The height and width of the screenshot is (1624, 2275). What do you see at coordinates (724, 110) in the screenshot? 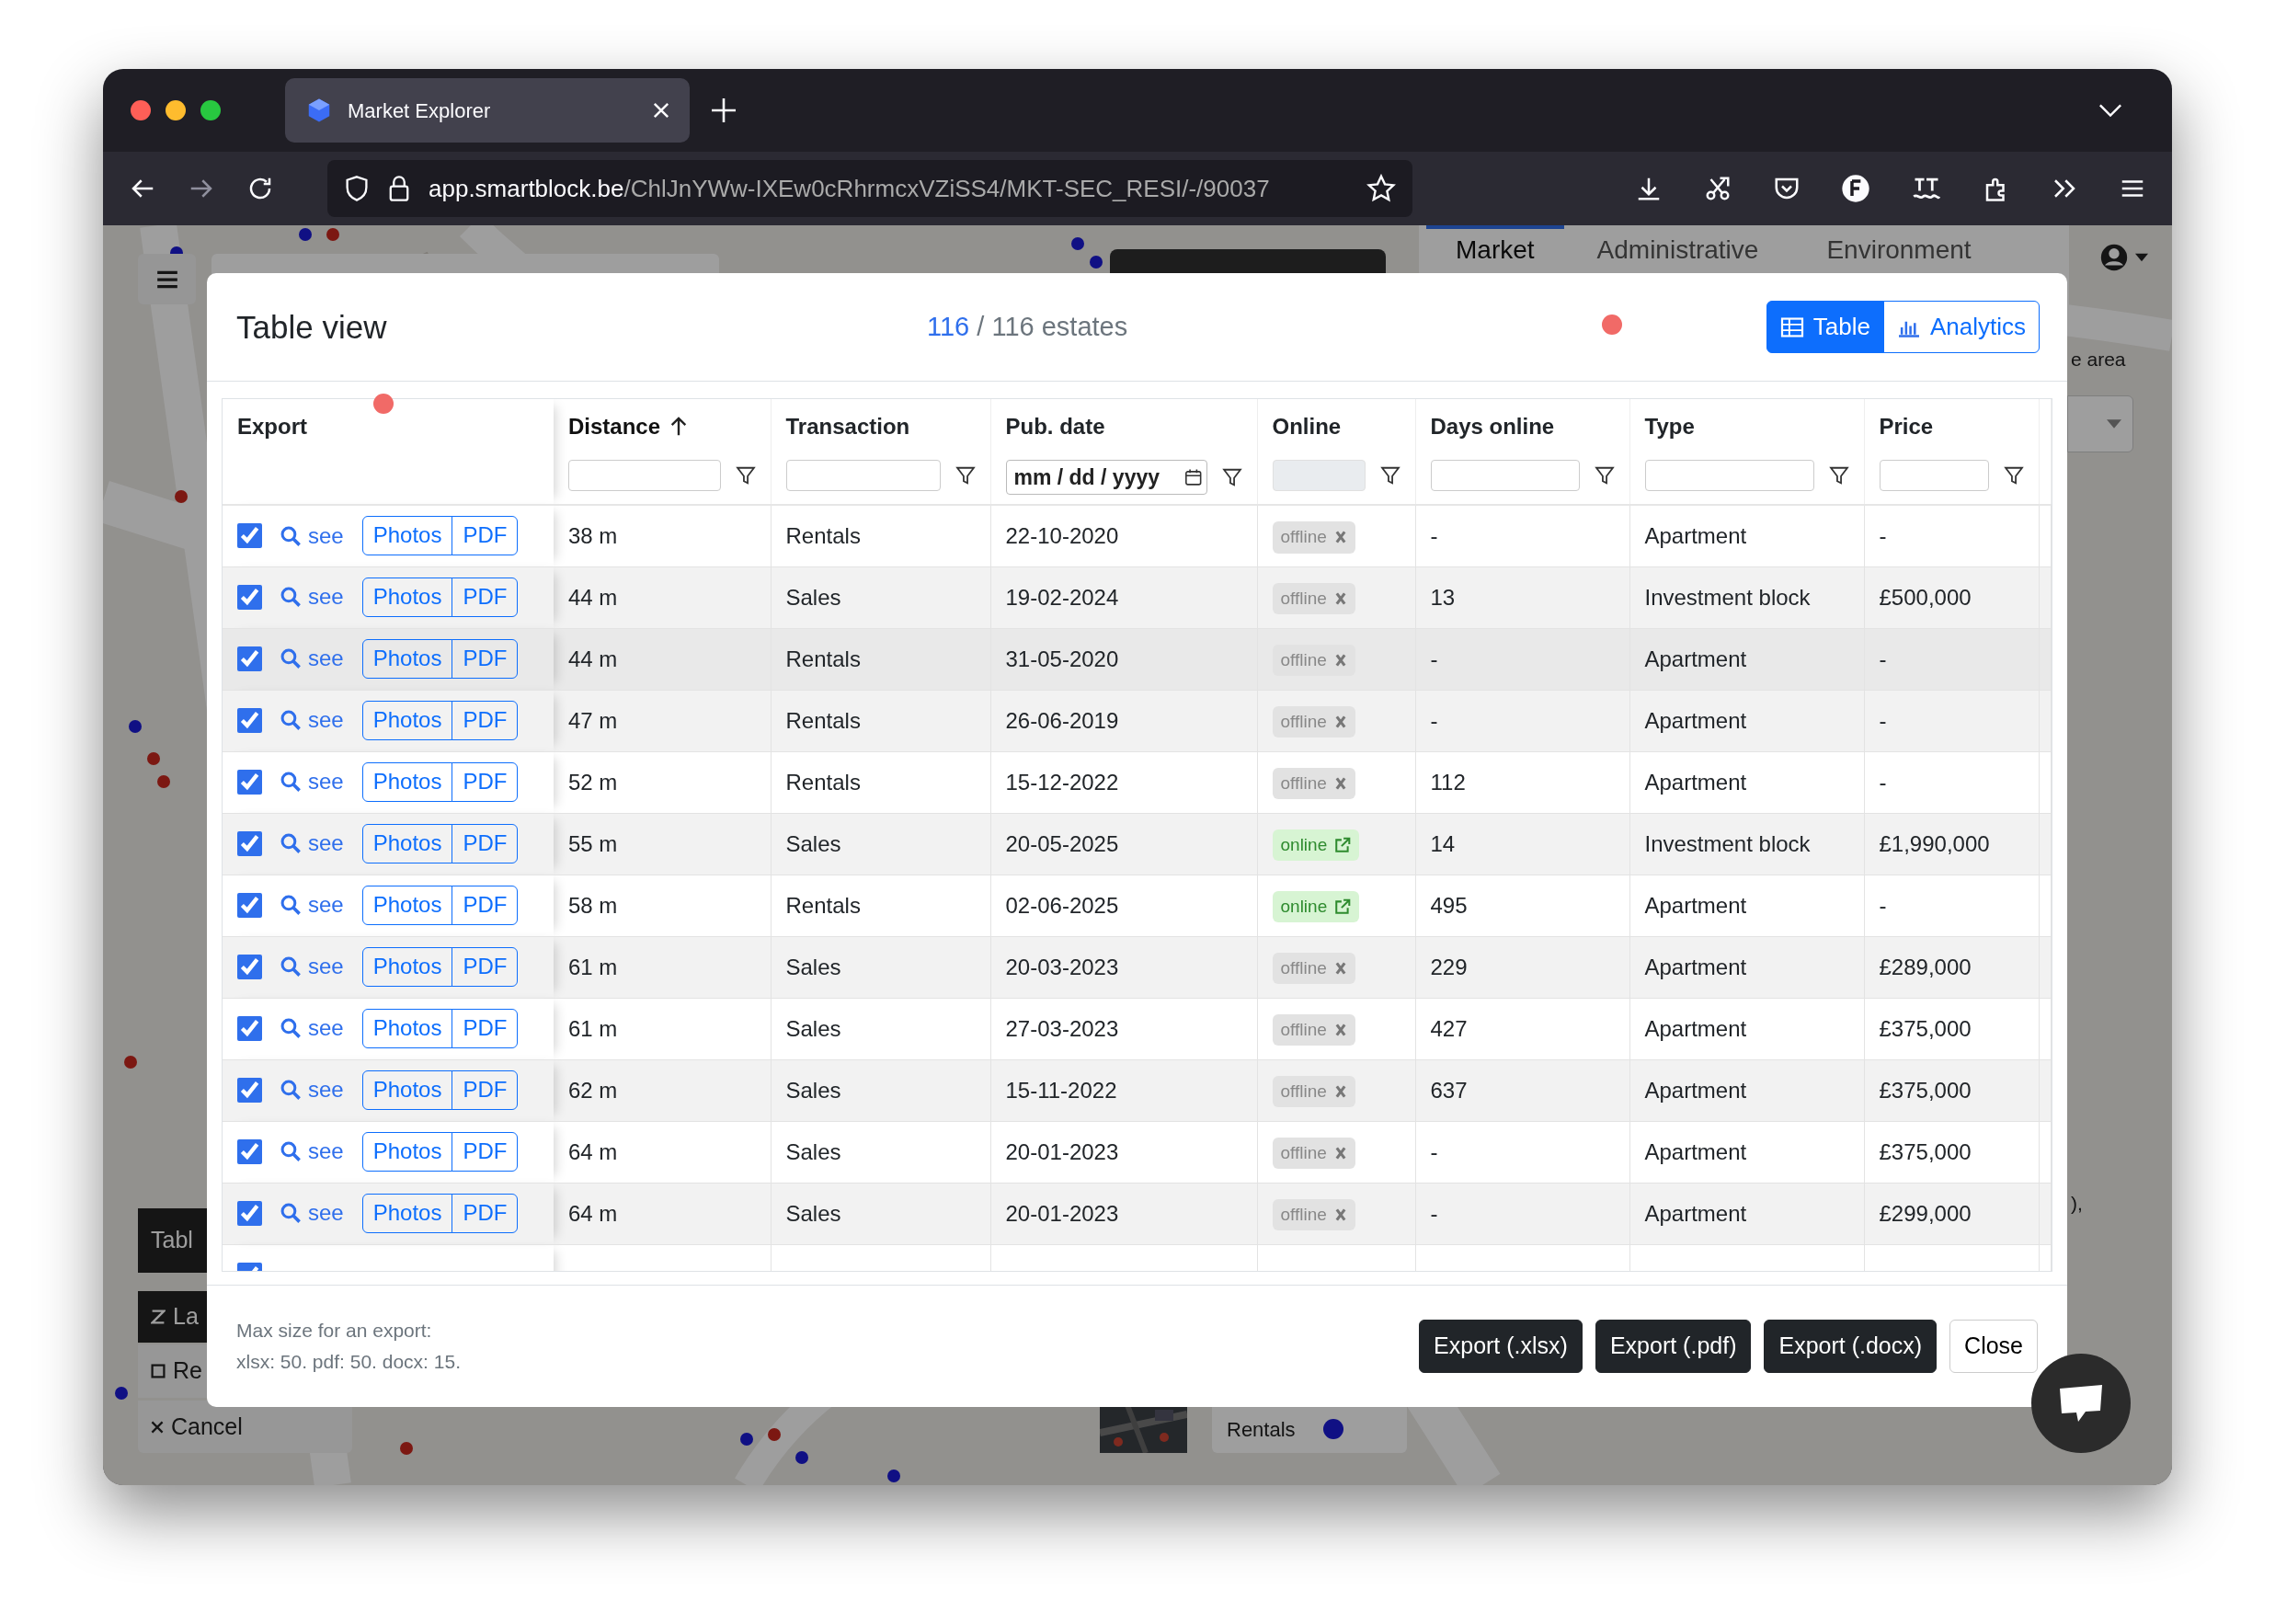
I see `new-tab-icon` at bounding box center [724, 110].